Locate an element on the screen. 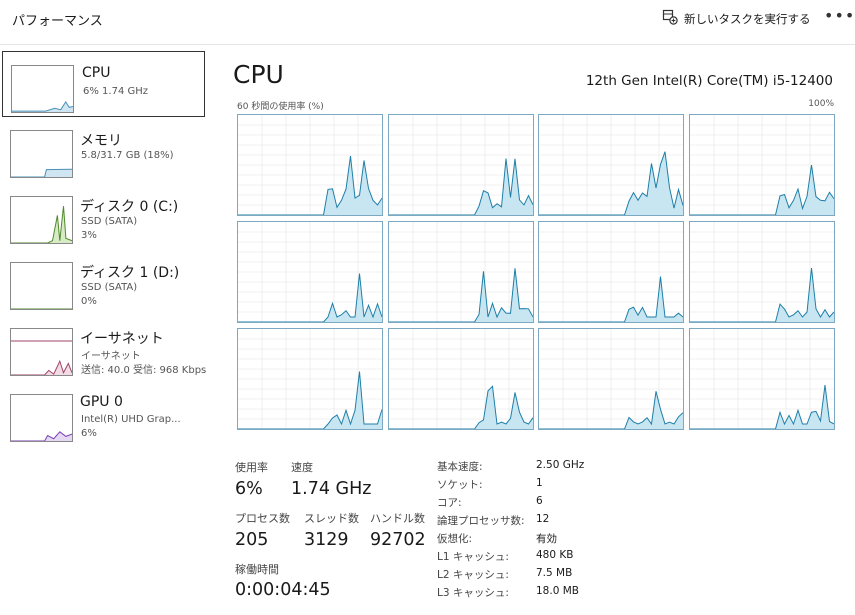 The height and width of the screenshot is (615, 855). spec-label: 仮想化: is located at coordinates (455, 539).